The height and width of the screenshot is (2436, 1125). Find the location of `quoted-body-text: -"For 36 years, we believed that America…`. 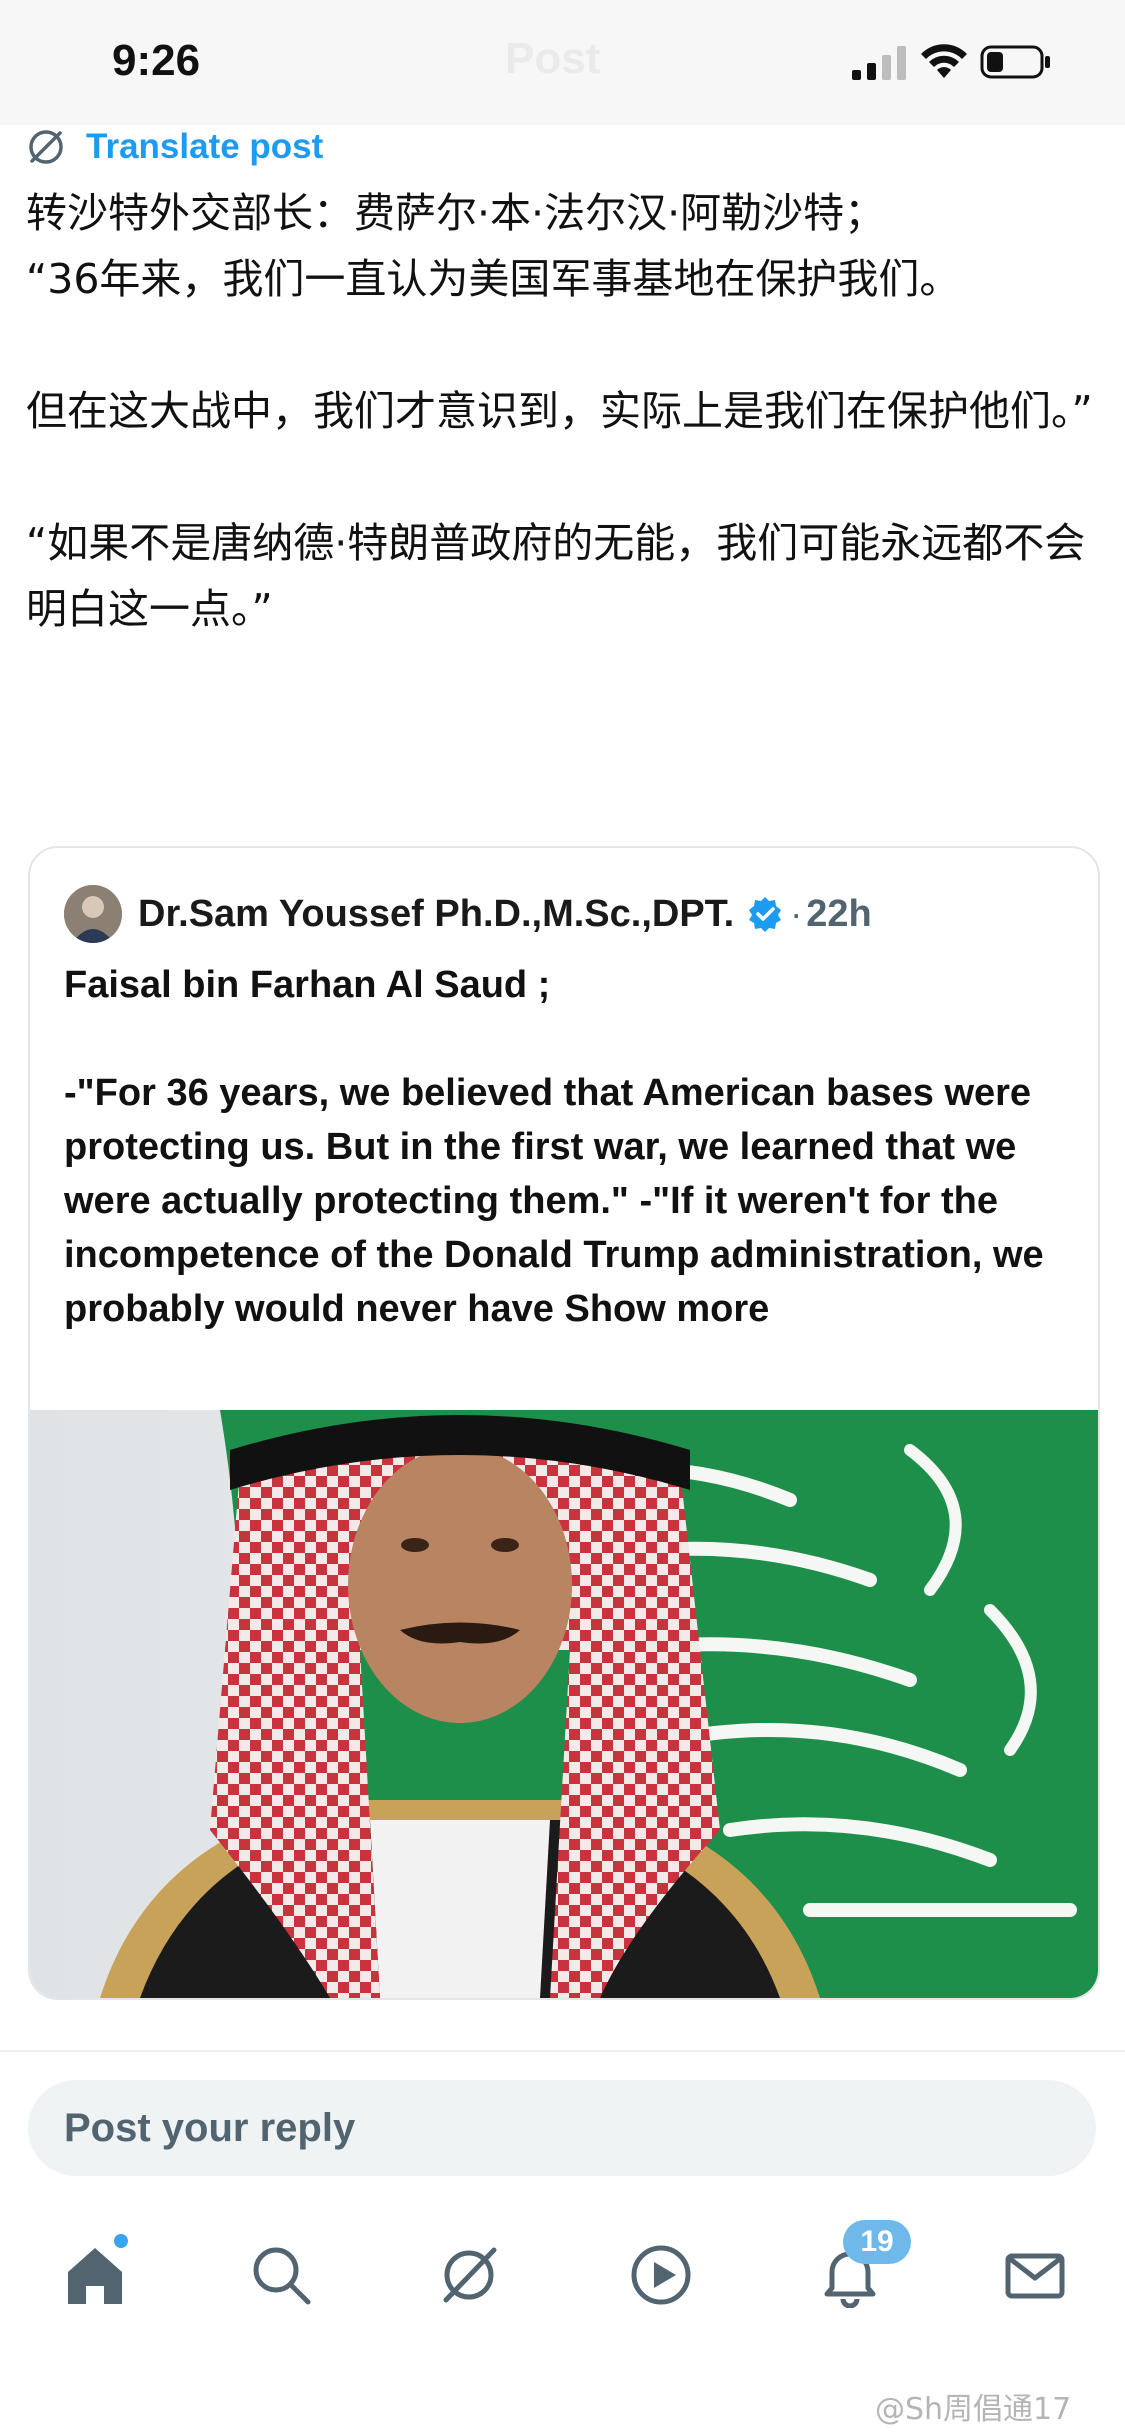

quoted-body-text: -"For 36 years, we believed that America… is located at coordinates (569, 1201).